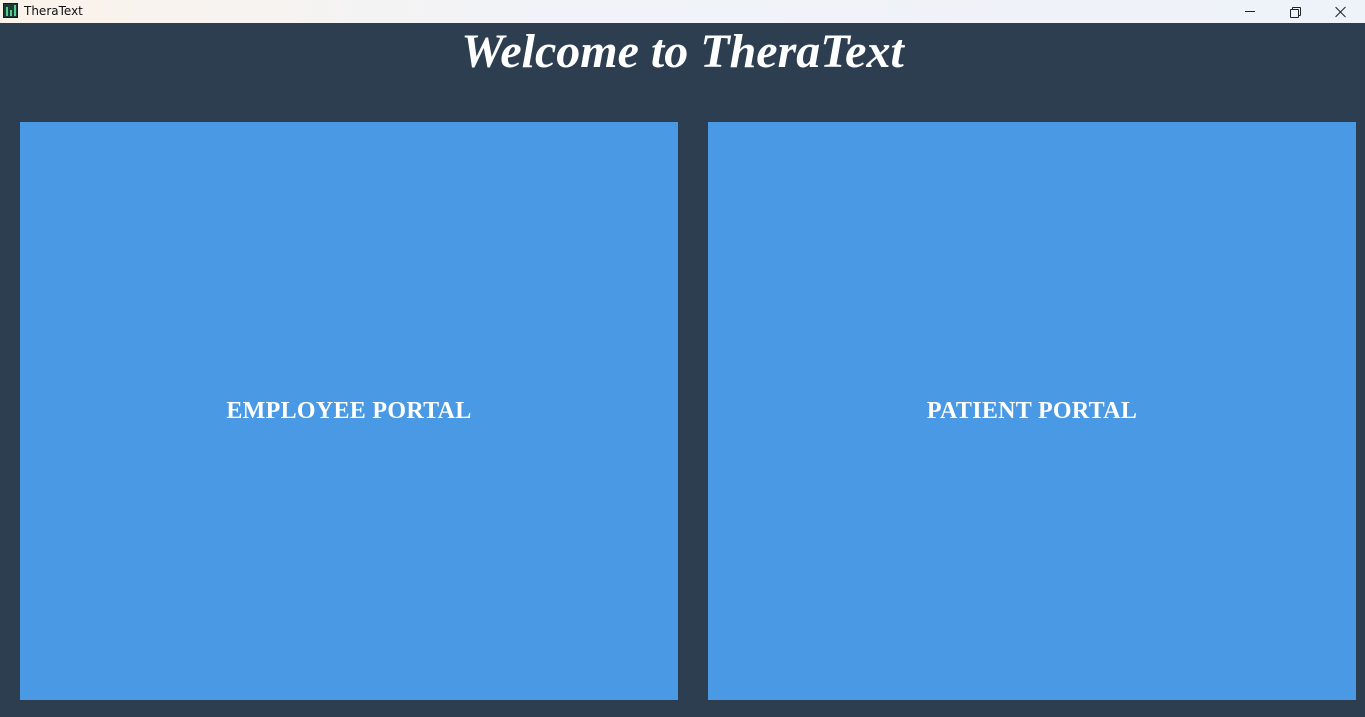 The width and height of the screenshot is (1365, 717). I want to click on close-icon, so click(1341, 12).